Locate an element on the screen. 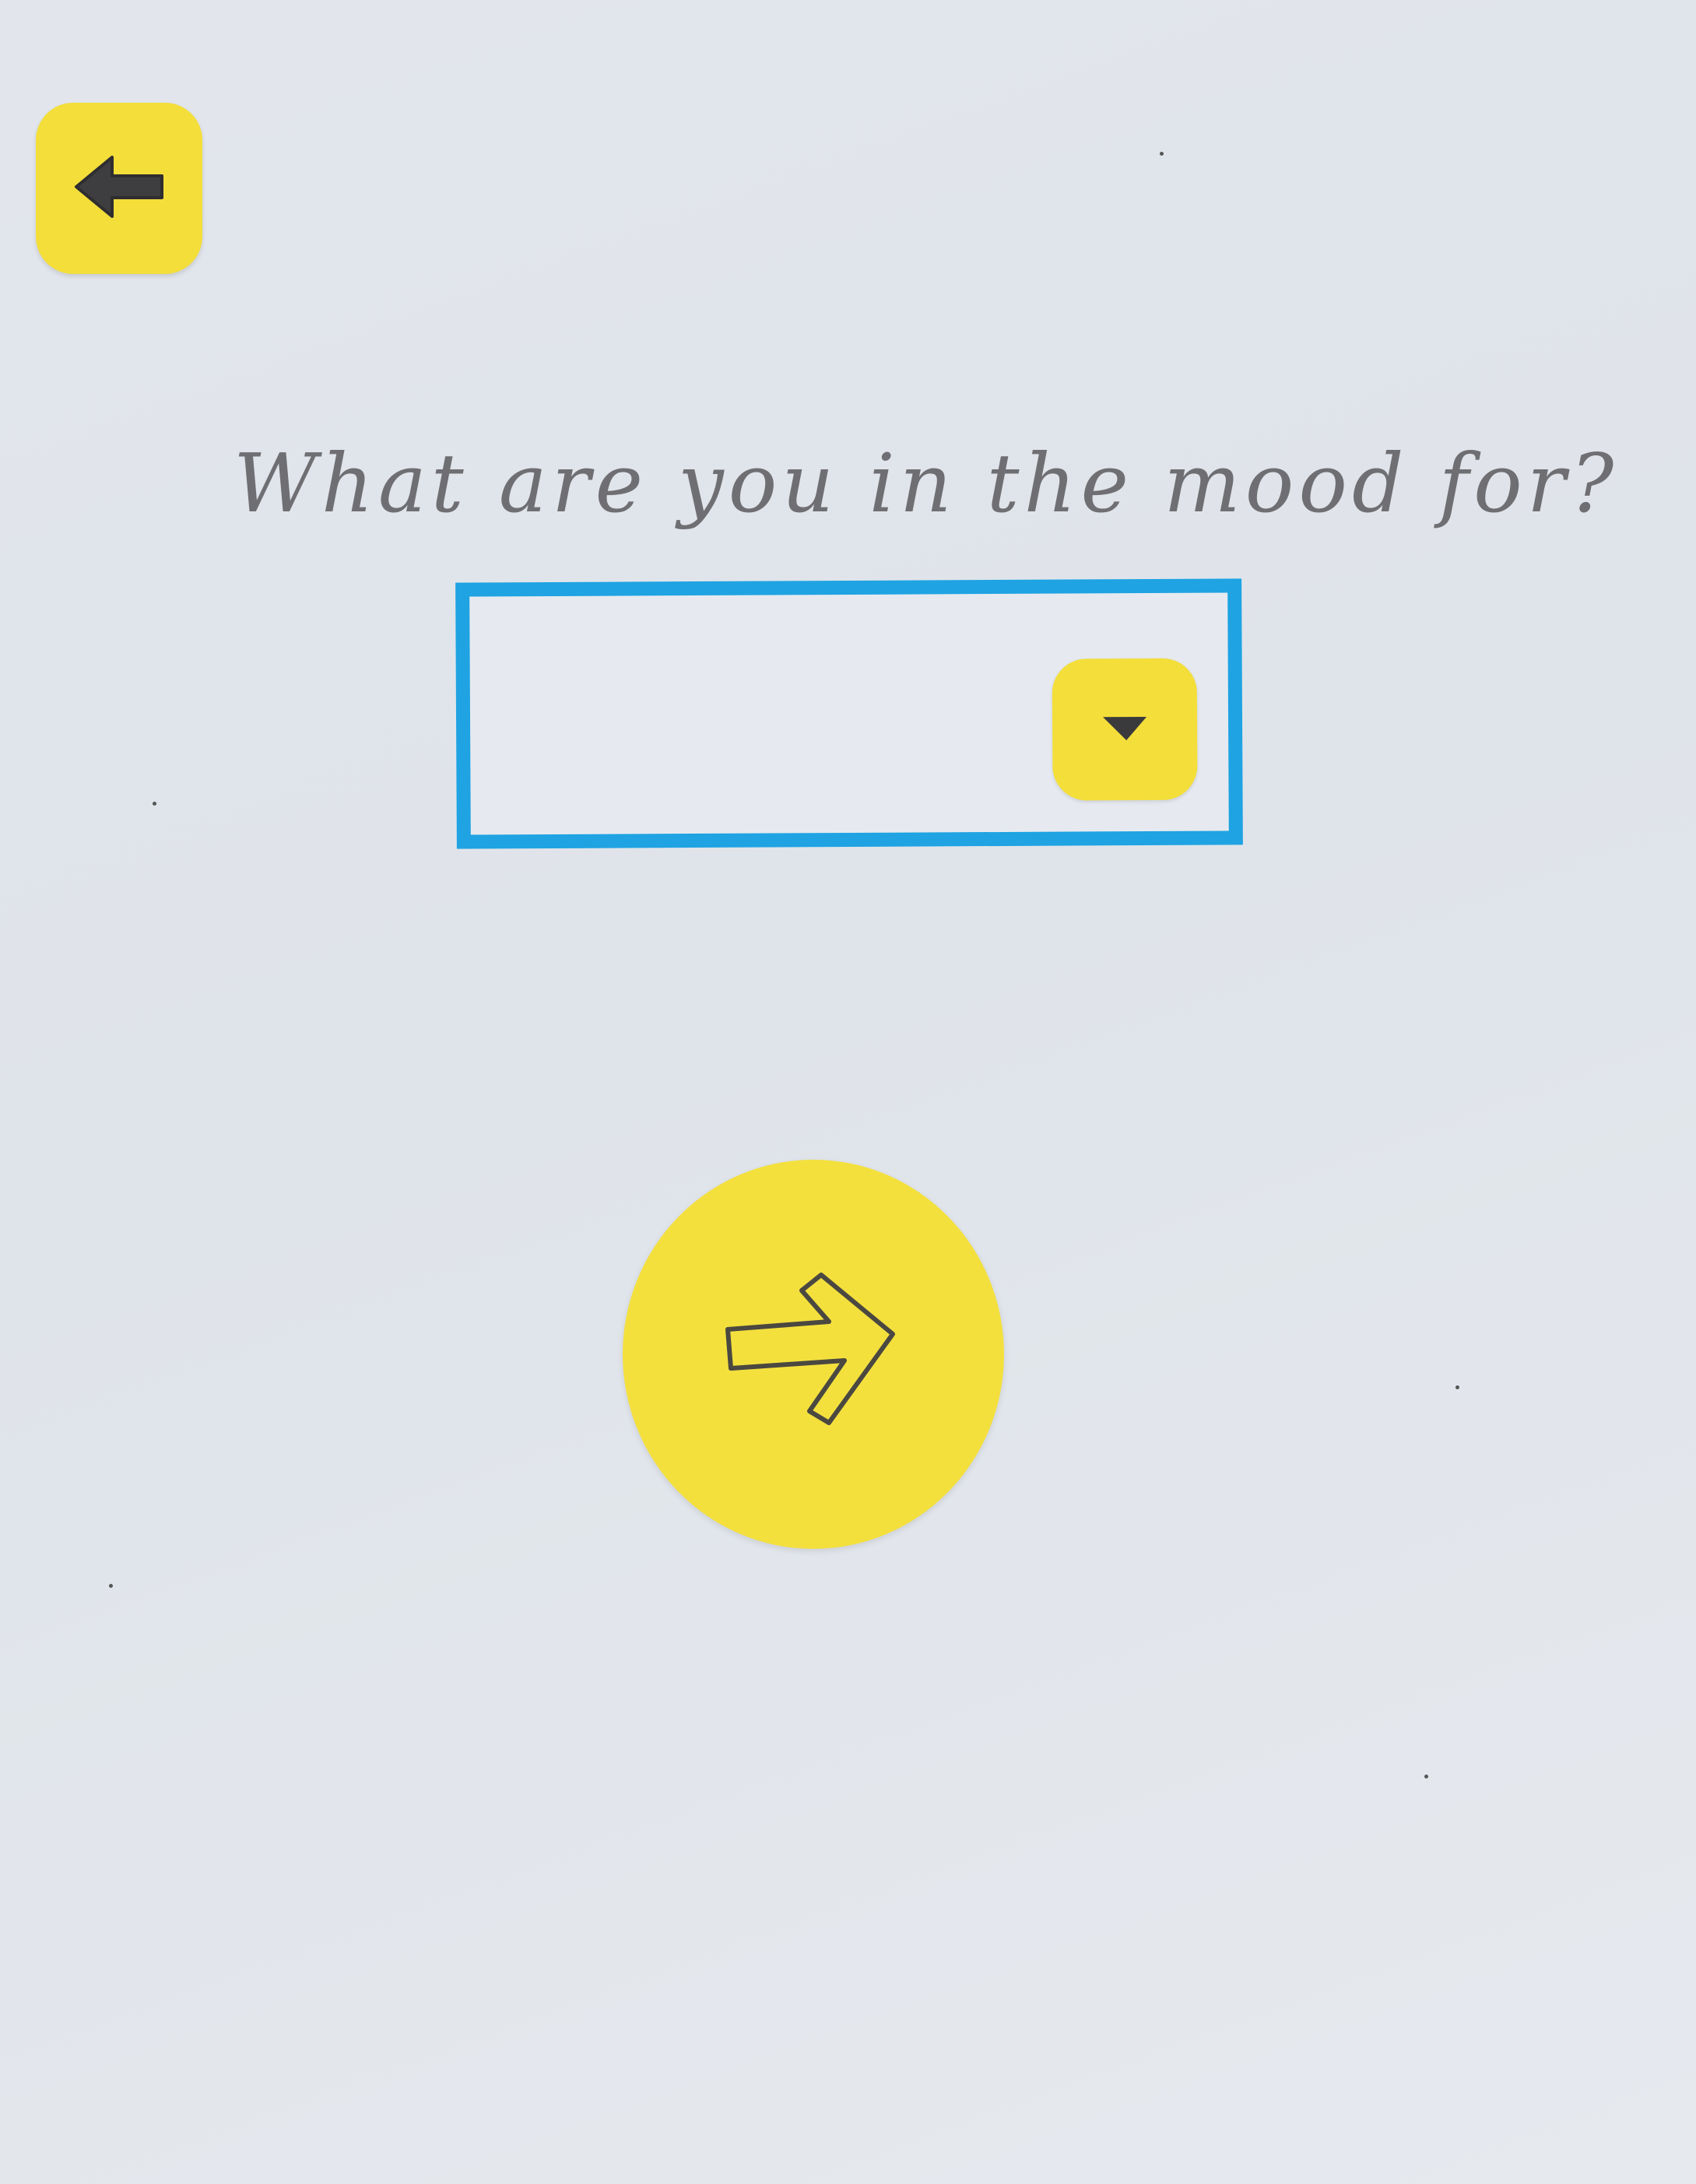  arrow-left-icon is located at coordinates (119, 188).